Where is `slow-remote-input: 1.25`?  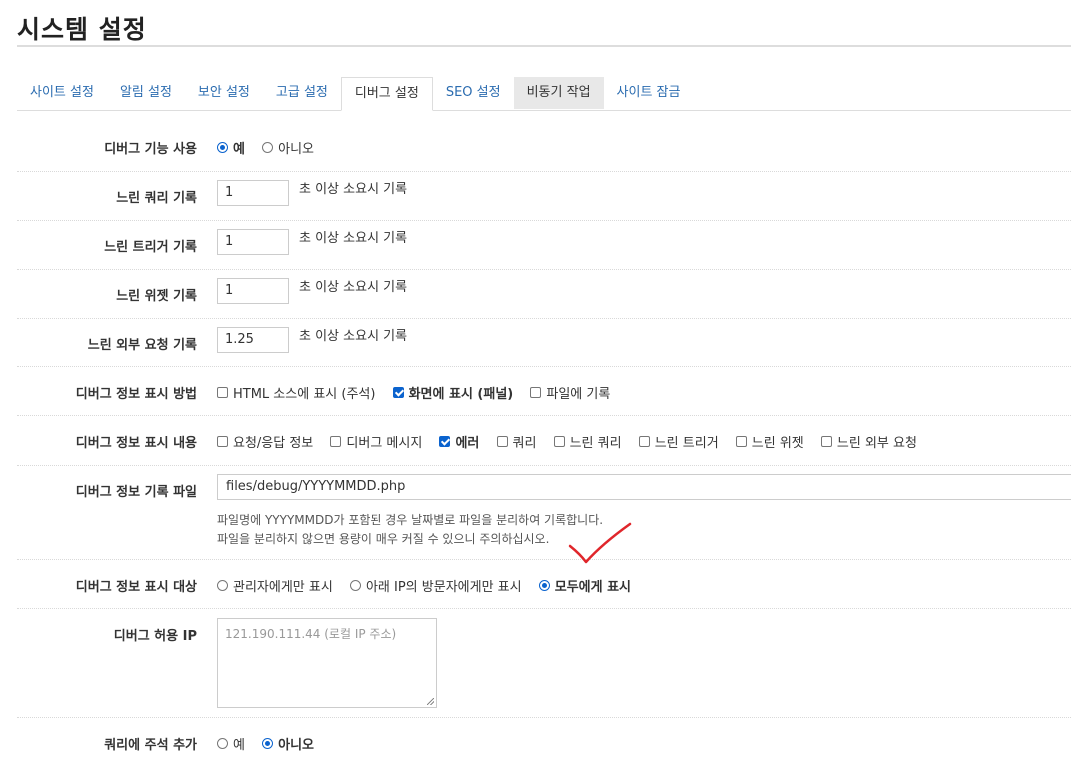 slow-remote-input: 1.25 is located at coordinates (253, 340).